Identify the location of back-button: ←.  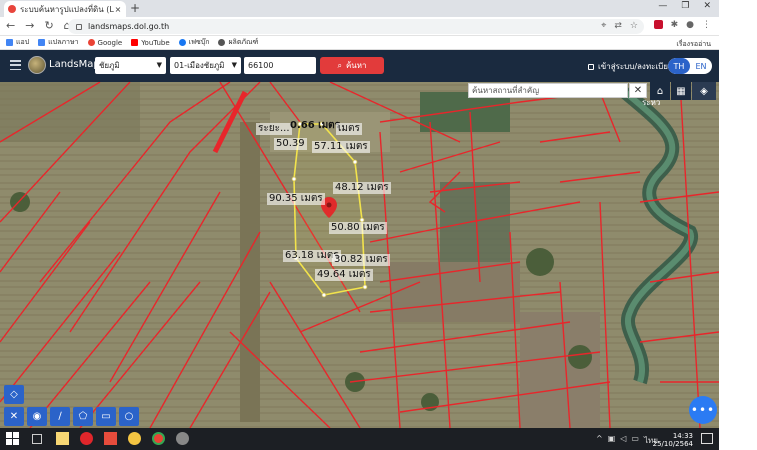
(10, 26).